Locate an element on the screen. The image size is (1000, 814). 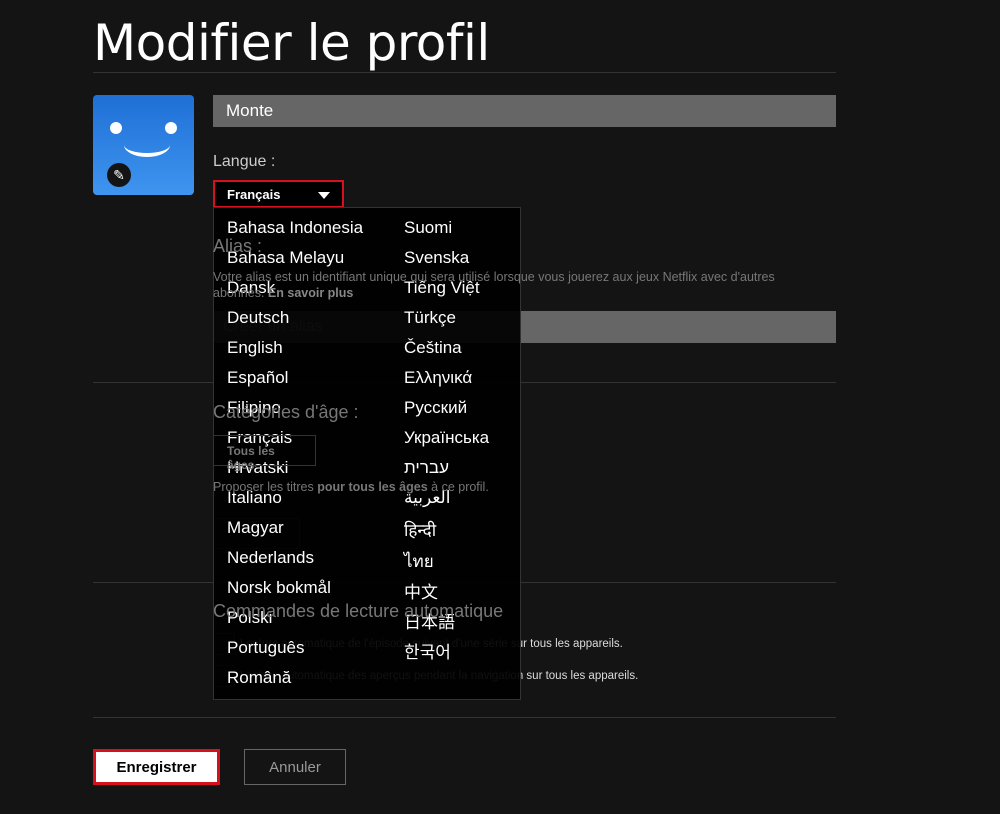
language-option: 中文 is located at coordinates (421, 590).